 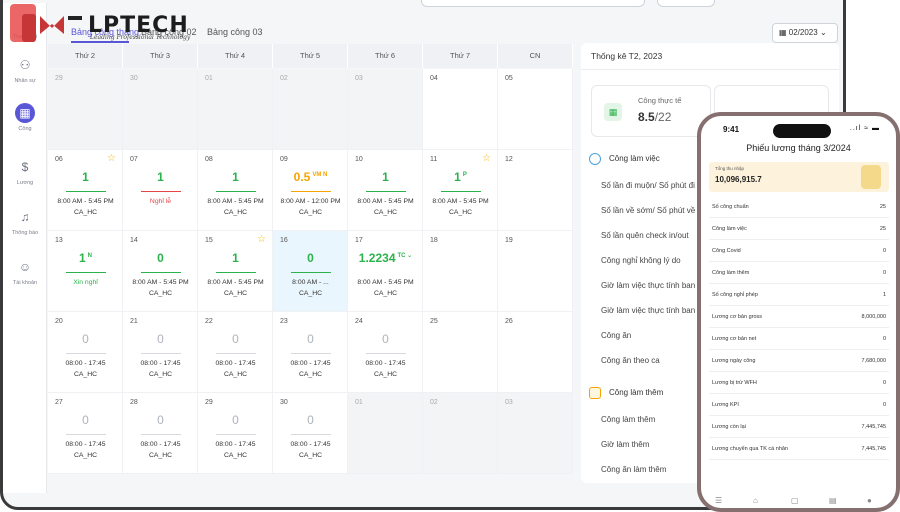 I want to click on calendar-day-cell: 29, so click(x=85, y=109).